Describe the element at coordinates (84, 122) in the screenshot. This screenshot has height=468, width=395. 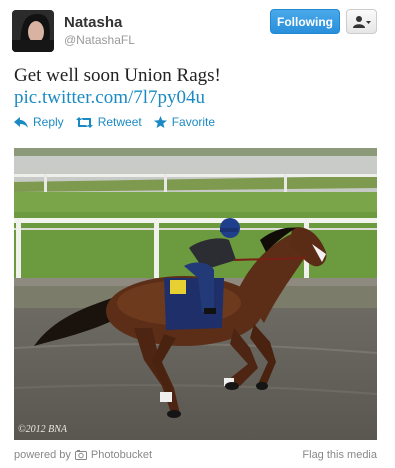
I see `retweet-icon` at that location.